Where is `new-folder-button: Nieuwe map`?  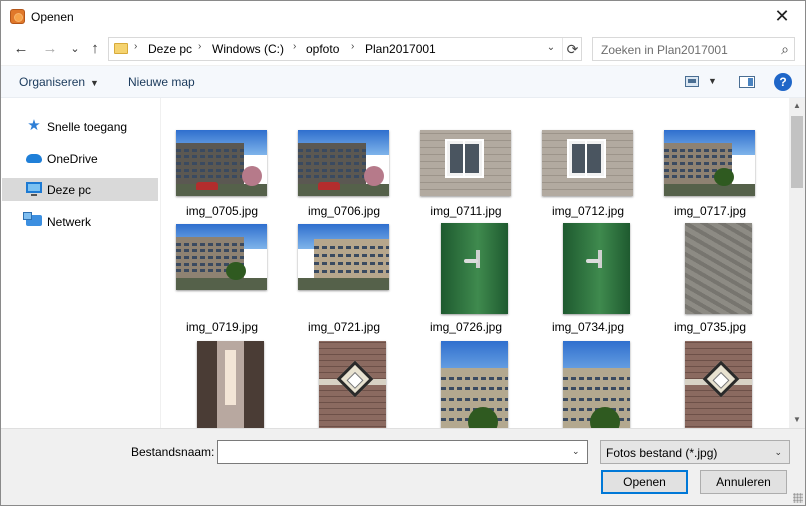
new-folder-button: Nieuwe map is located at coordinates (161, 82).